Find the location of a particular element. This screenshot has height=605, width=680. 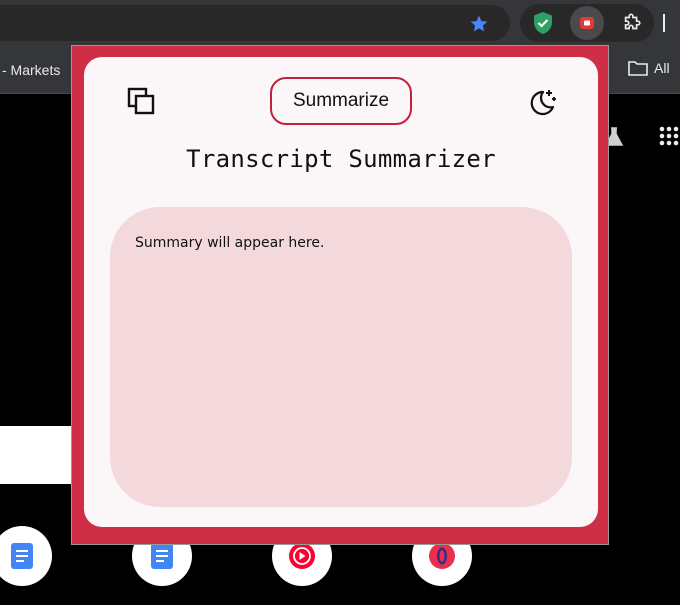

youtube-music-icon is located at coordinates (302, 556).